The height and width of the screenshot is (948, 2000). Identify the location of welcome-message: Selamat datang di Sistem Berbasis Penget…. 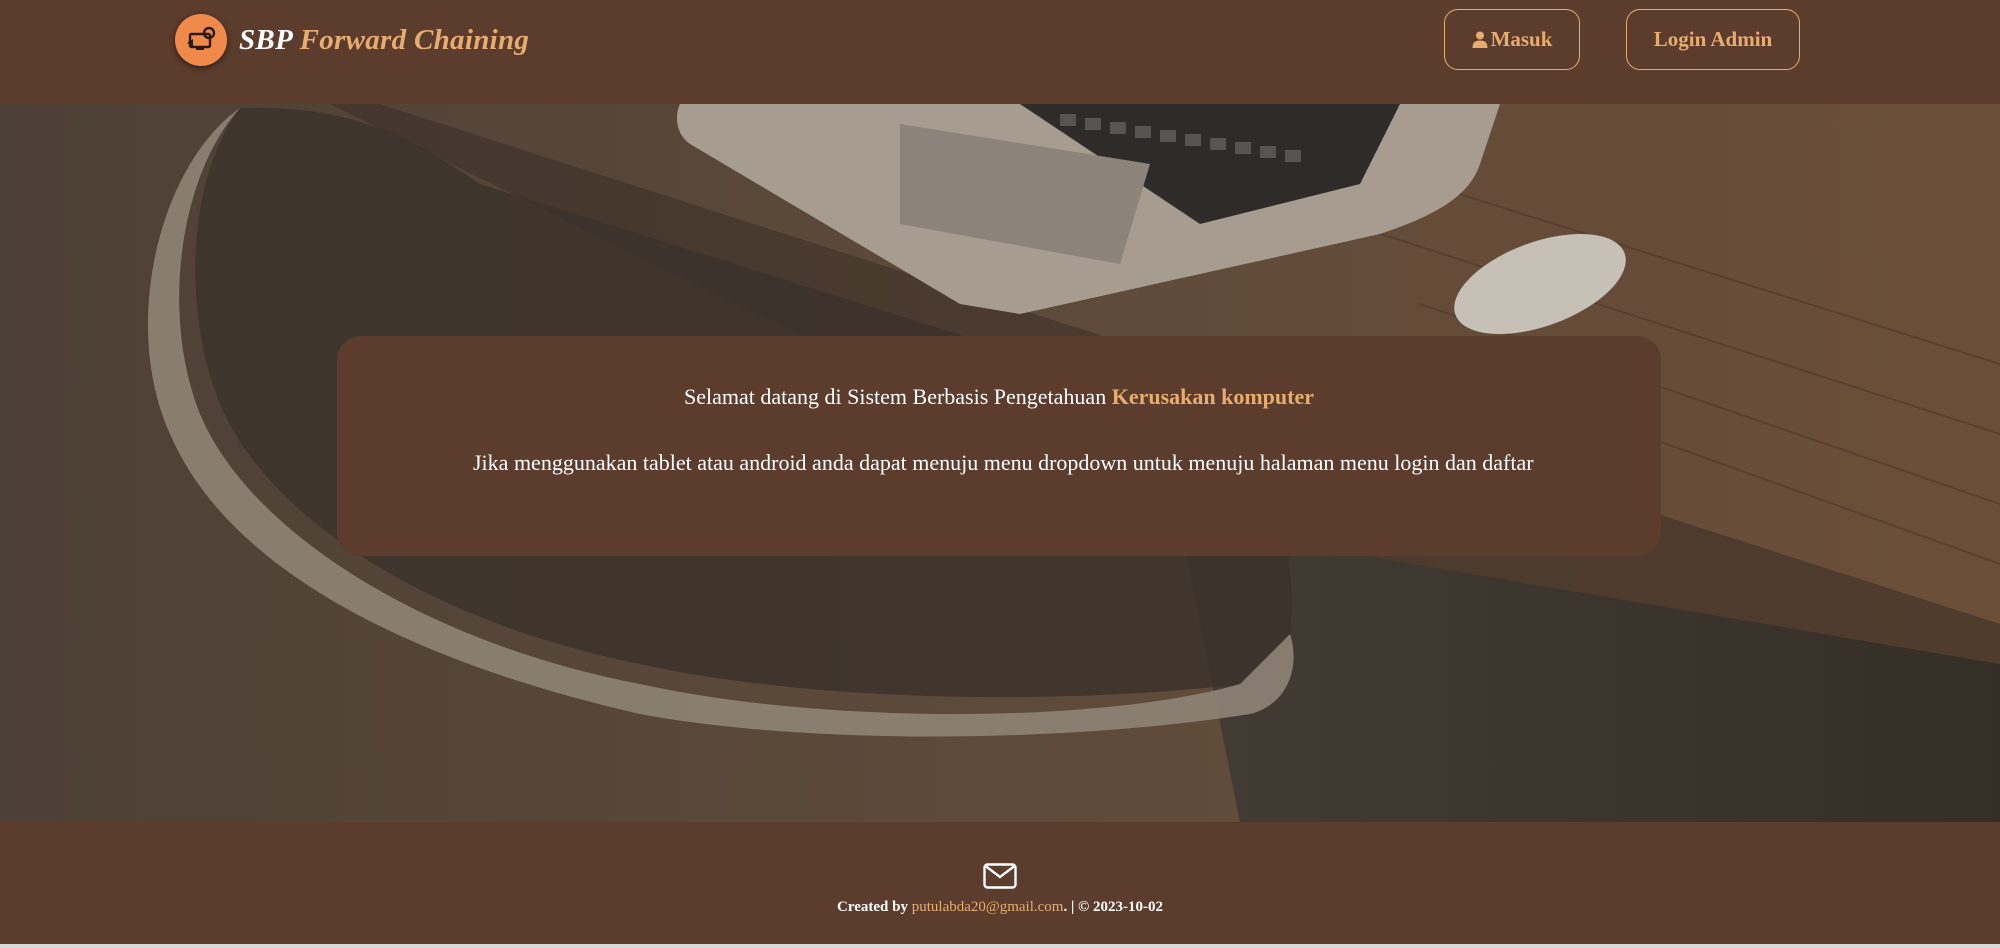
(999, 397).